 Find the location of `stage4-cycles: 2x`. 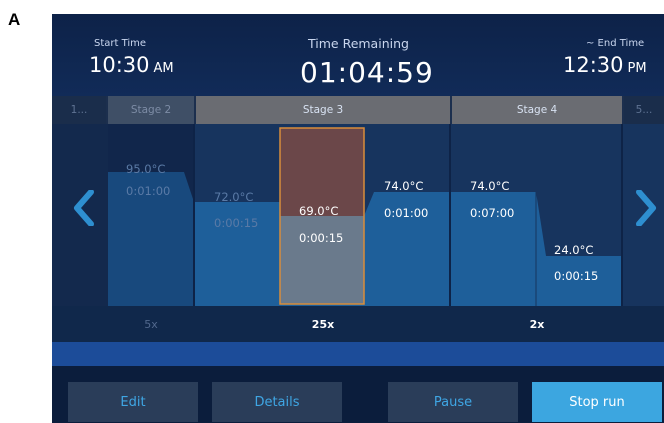

stage4-cycles: 2x is located at coordinates (537, 324).